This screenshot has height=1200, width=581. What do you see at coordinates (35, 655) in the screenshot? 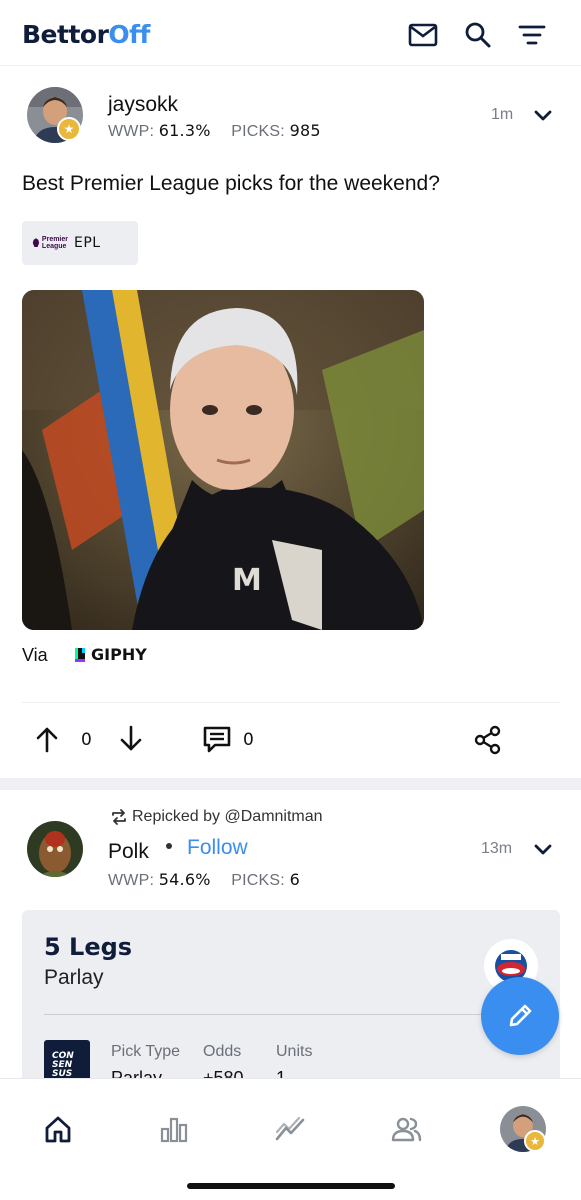
I see `via-label: Via` at bounding box center [35, 655].